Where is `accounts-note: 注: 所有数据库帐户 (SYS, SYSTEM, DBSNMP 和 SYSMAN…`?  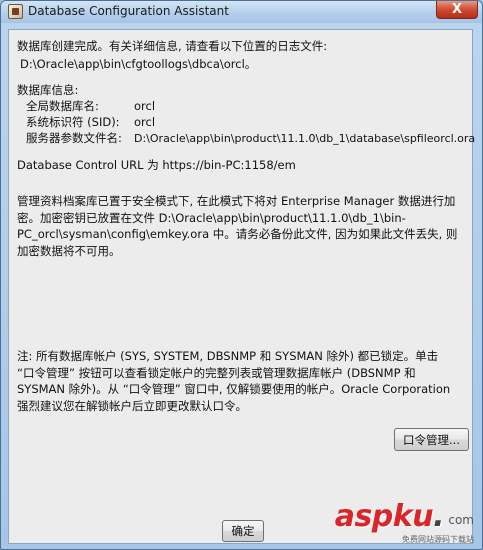
accounts-note: 注: 所有数据库帐户 (SYS, SYSTEM, DBSNMP 和 SYSMAN… is located at coordinates (234, 381).